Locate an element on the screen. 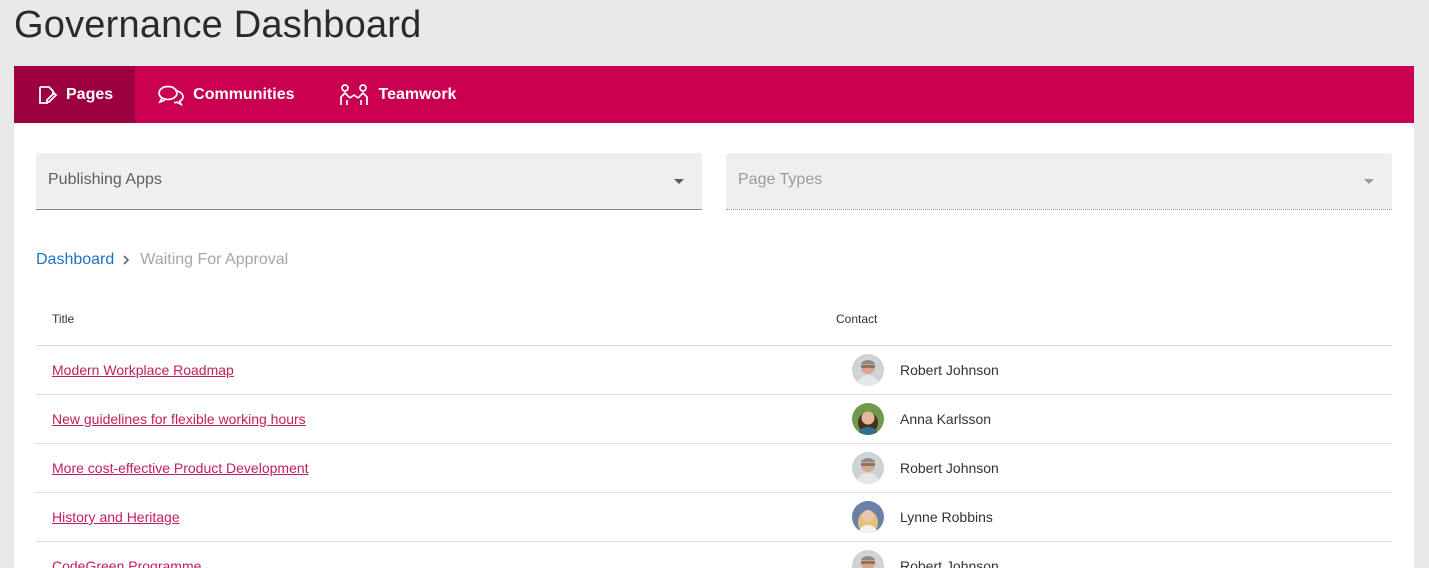  tab-communities: Communities is located at coordinates (225, 94).